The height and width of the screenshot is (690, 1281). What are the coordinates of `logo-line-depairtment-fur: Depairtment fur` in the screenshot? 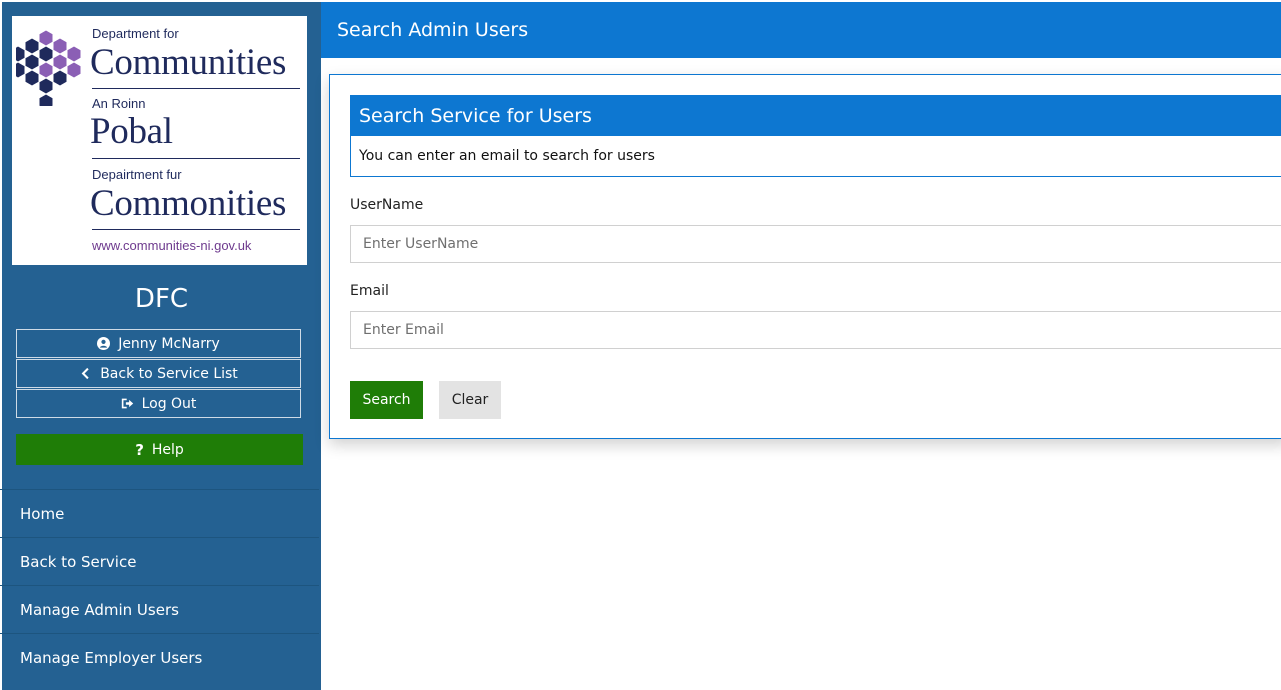 It's located at (137, 174).